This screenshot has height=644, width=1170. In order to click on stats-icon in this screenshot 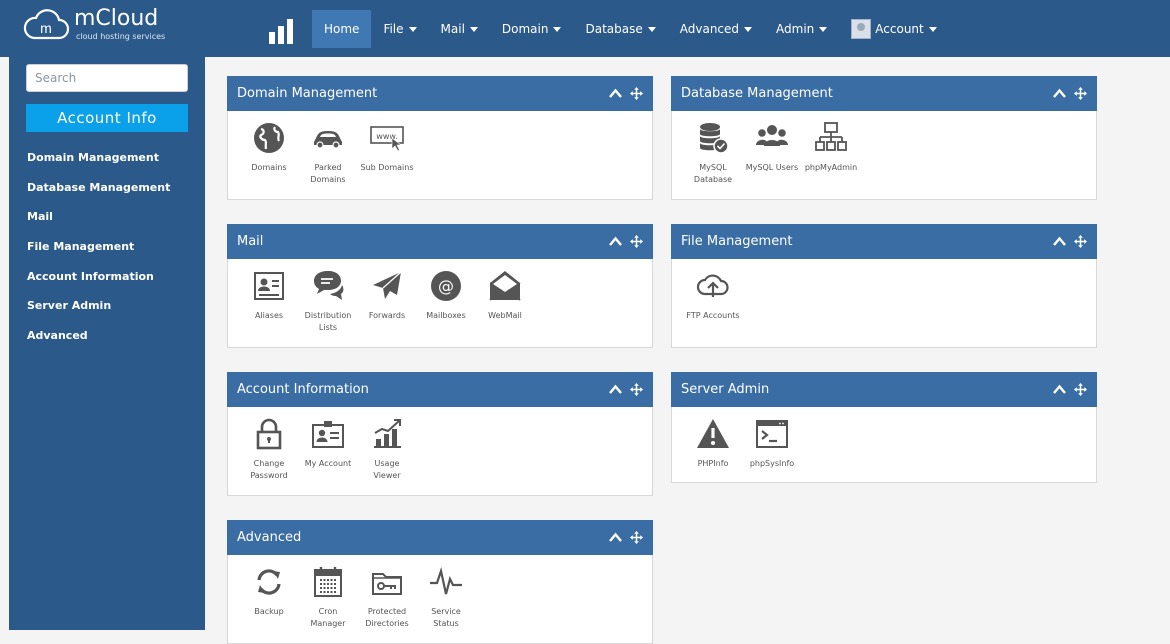, I will do `click(282, 31)`.